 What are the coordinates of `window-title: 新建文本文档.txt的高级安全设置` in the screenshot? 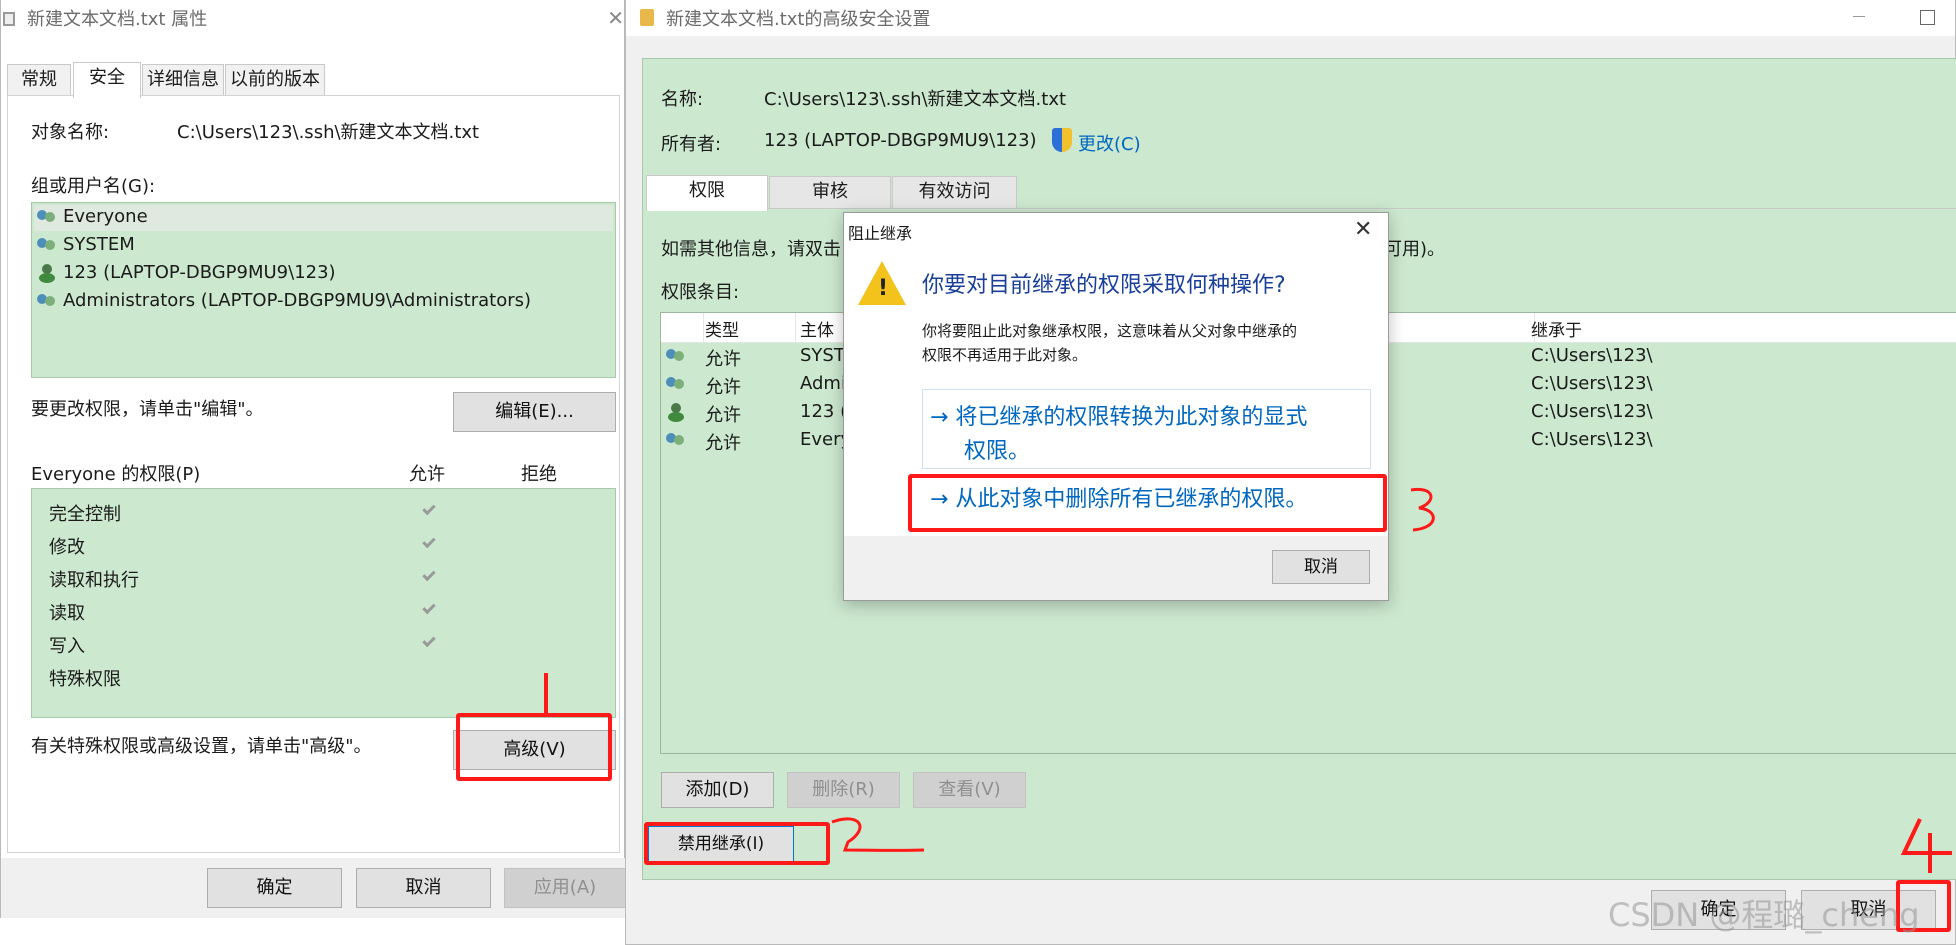 It's located at (798, 19).